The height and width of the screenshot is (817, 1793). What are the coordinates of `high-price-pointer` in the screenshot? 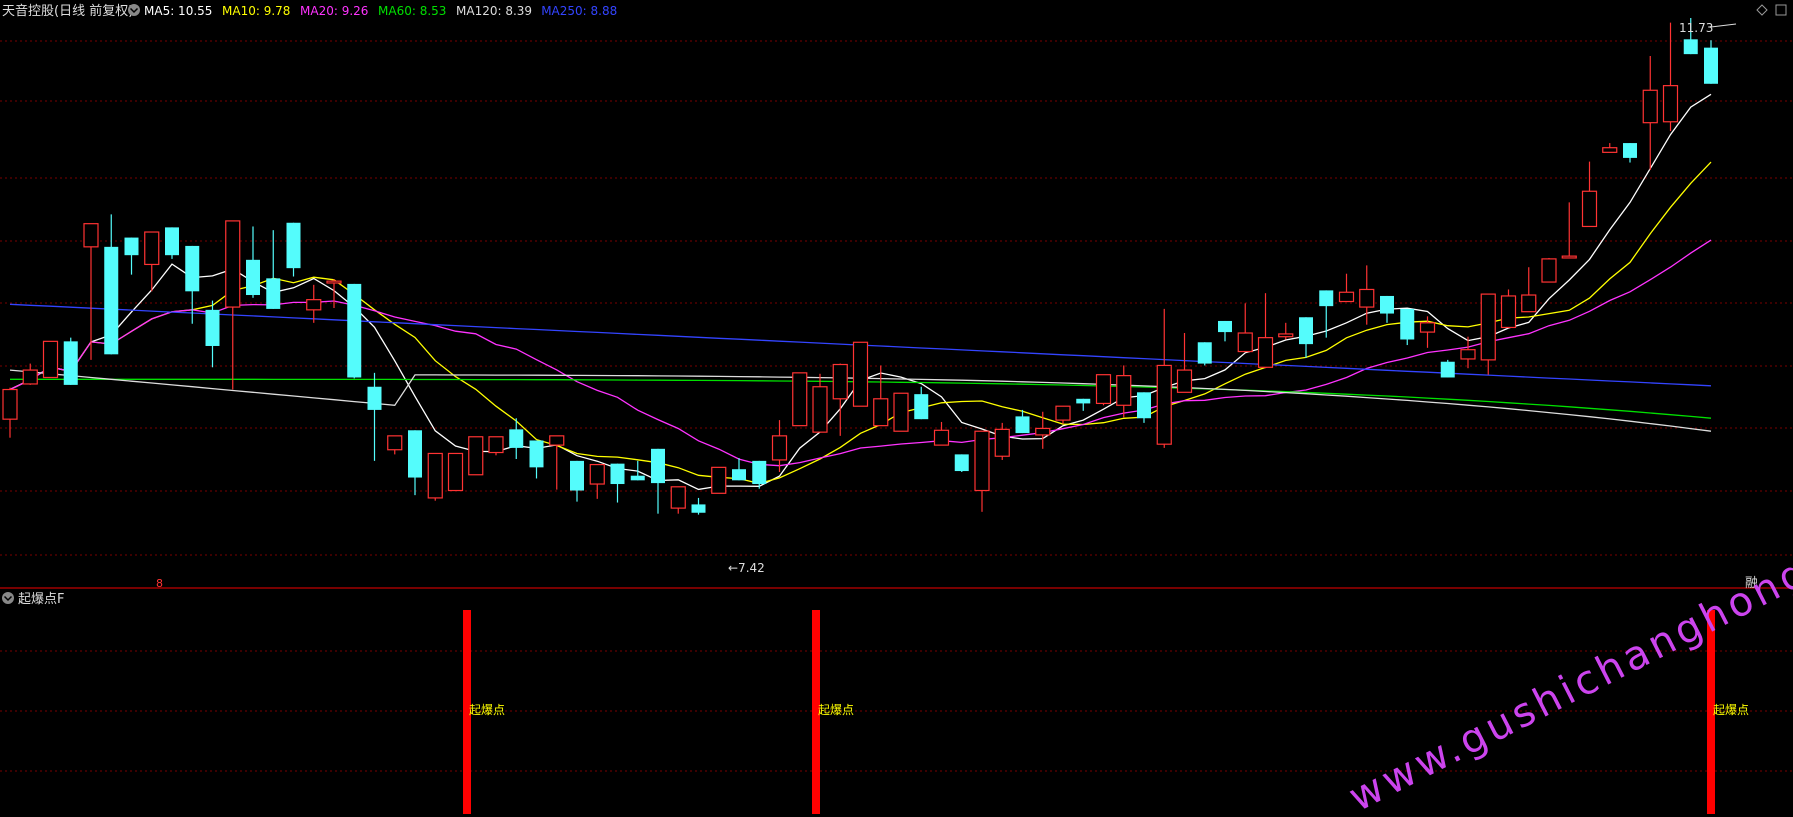 It's located at (1723, 25).